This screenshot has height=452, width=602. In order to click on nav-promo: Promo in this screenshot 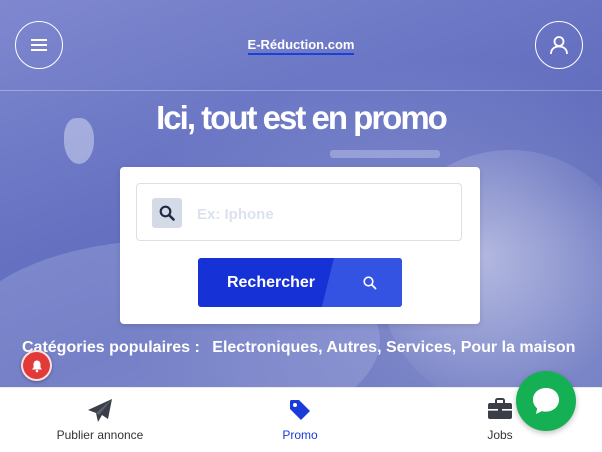, I will do `click(300, 420)`.